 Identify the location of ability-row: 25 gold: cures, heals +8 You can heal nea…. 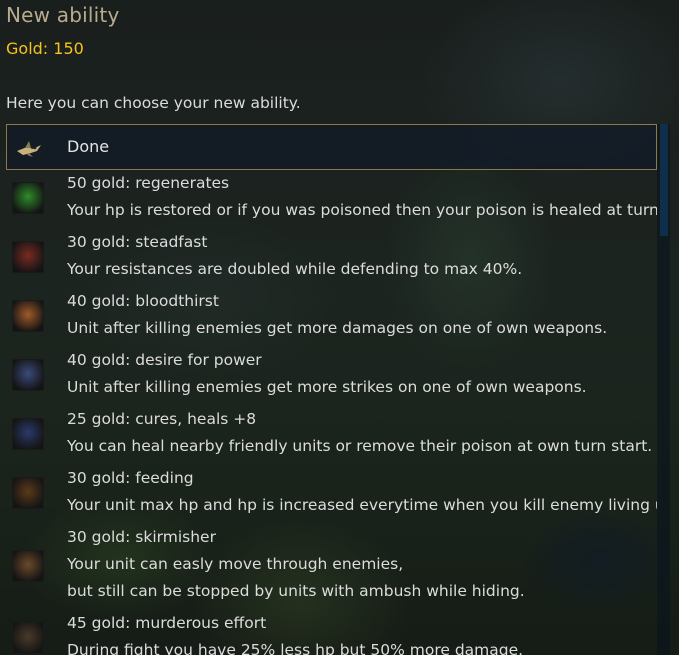
(331, 435).